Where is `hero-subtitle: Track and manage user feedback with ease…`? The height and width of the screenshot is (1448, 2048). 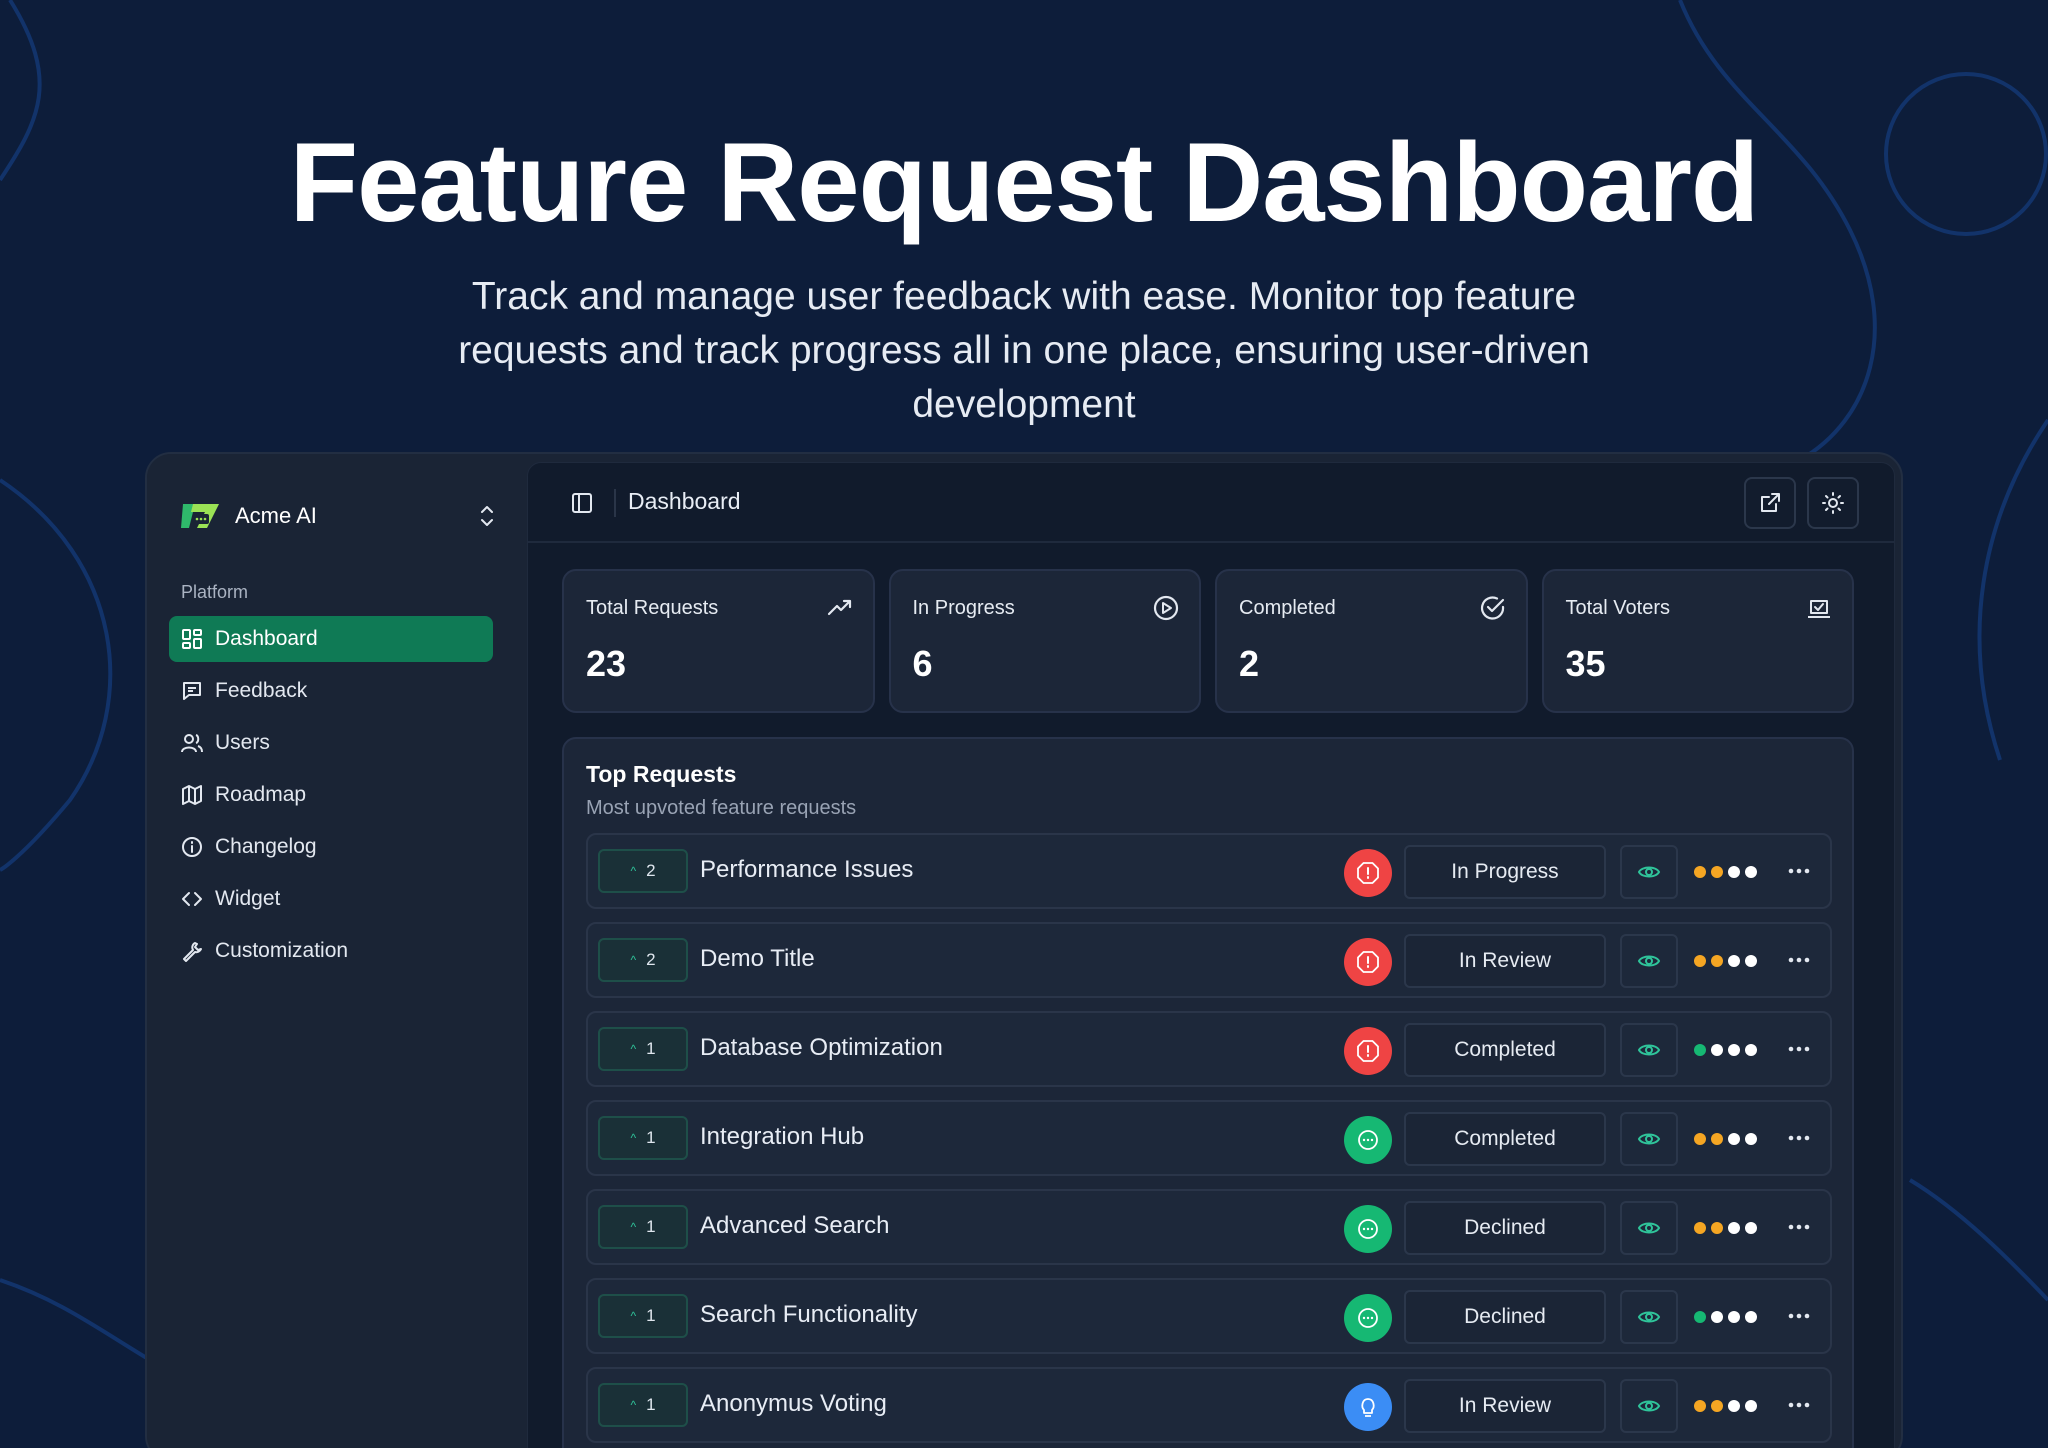
hero-subtitle: Track and manage user feedback with ease… is located at coordinates (1024, 350).